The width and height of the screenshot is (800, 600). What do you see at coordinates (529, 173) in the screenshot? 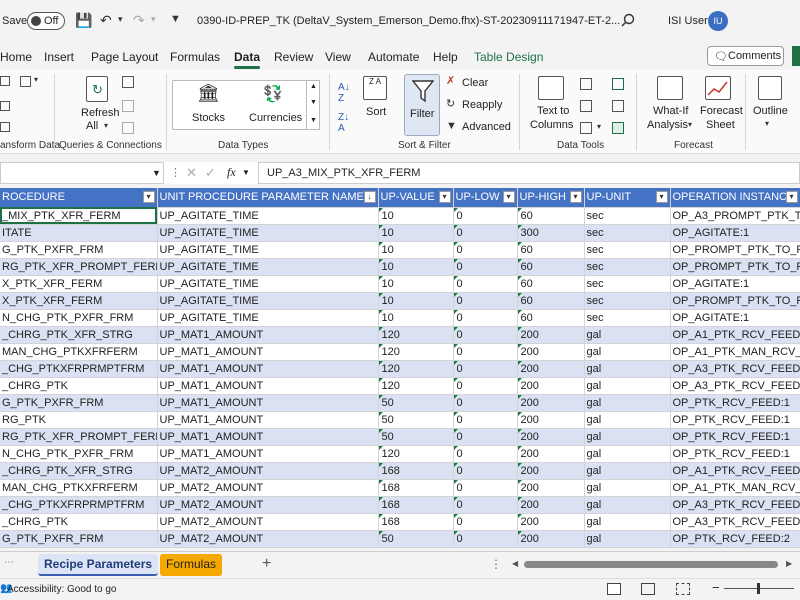
I see `formula-input: UP_A3_MIX_PTK_XFR_FERM` at bounding box center [529, 173].